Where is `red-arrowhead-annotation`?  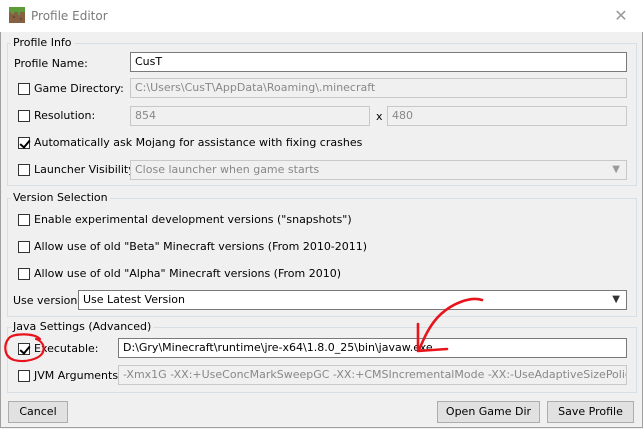 red-arrowhead-annotation is located at coordinates (432, 337).